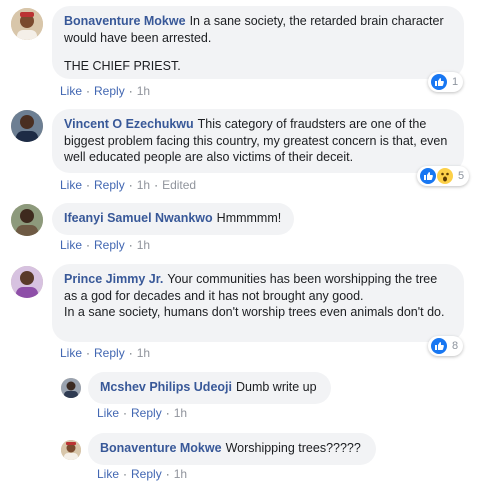 The width and height of the screenshot is (496, 488). I want to click on comment-author: Prince Jimmy Jr., so click(113, 279).